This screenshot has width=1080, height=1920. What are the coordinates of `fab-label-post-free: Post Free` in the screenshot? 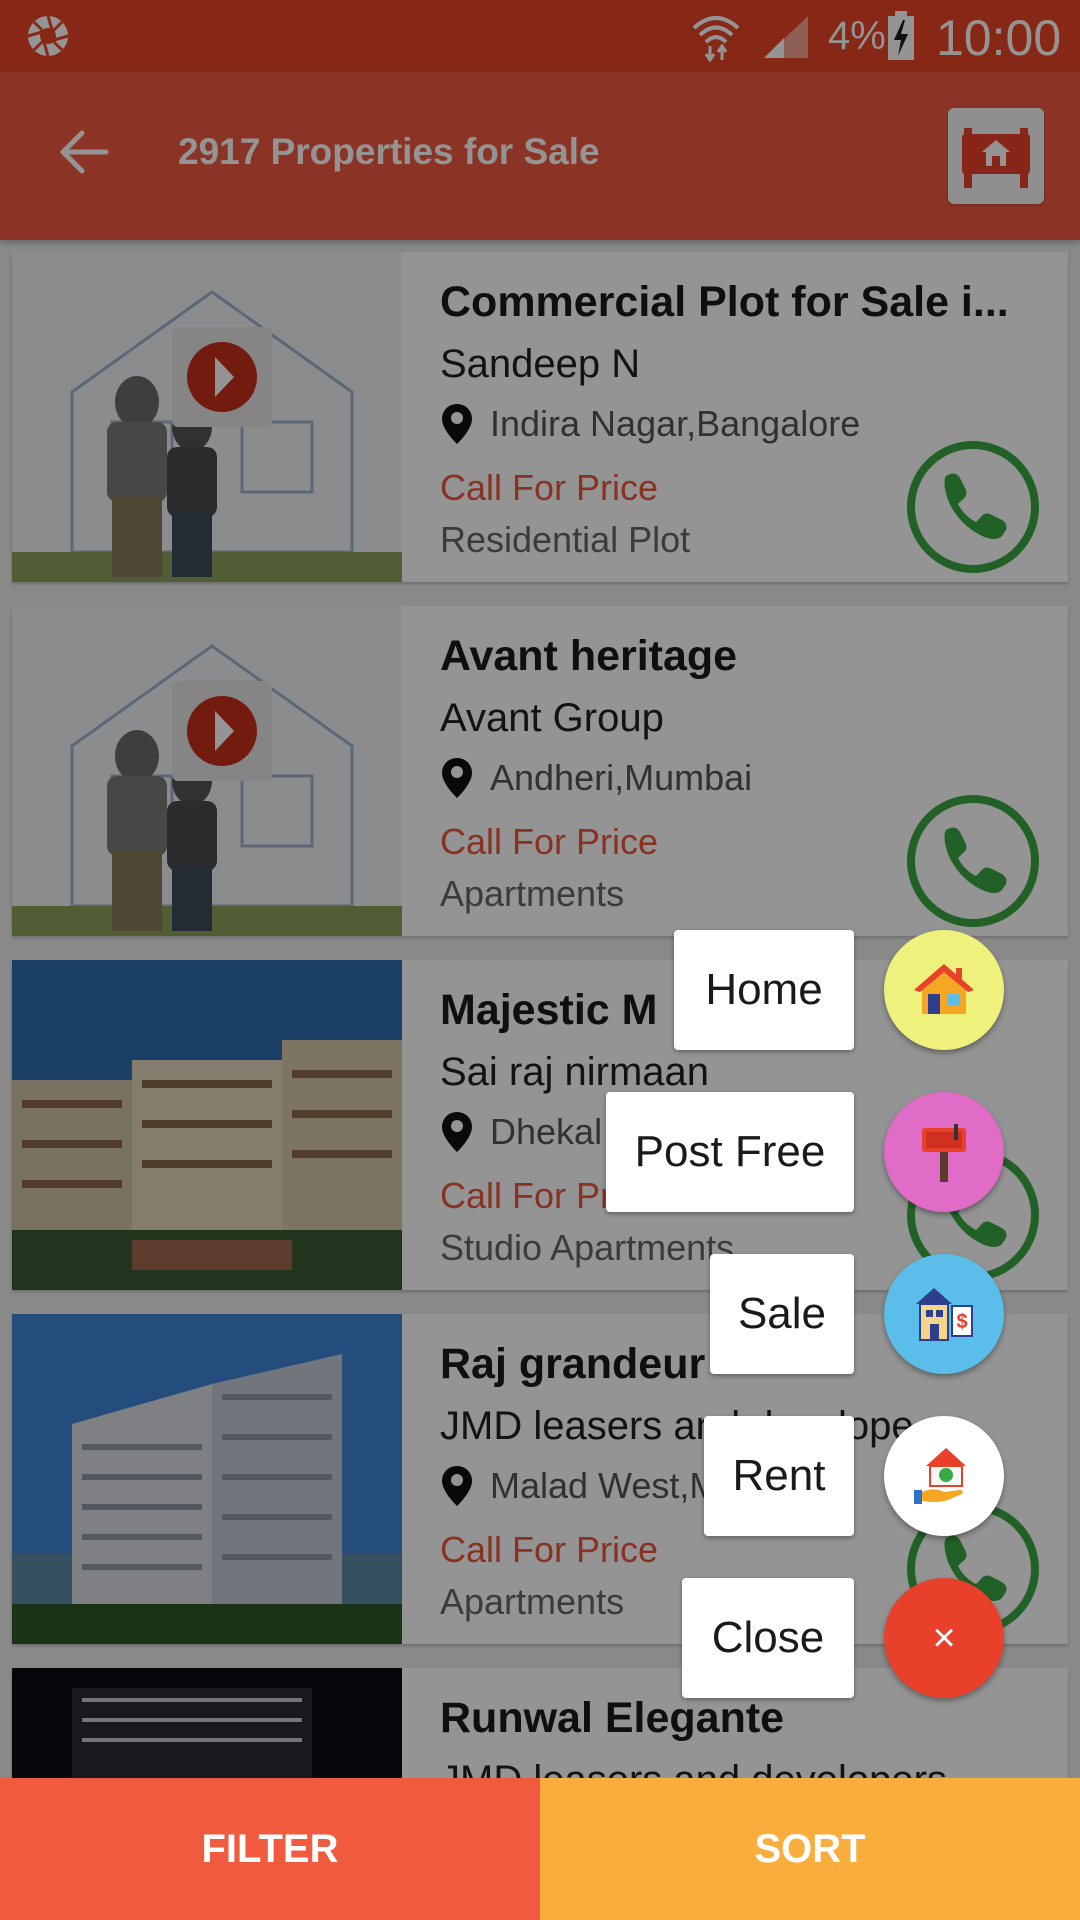 It's located at (730, 1152).